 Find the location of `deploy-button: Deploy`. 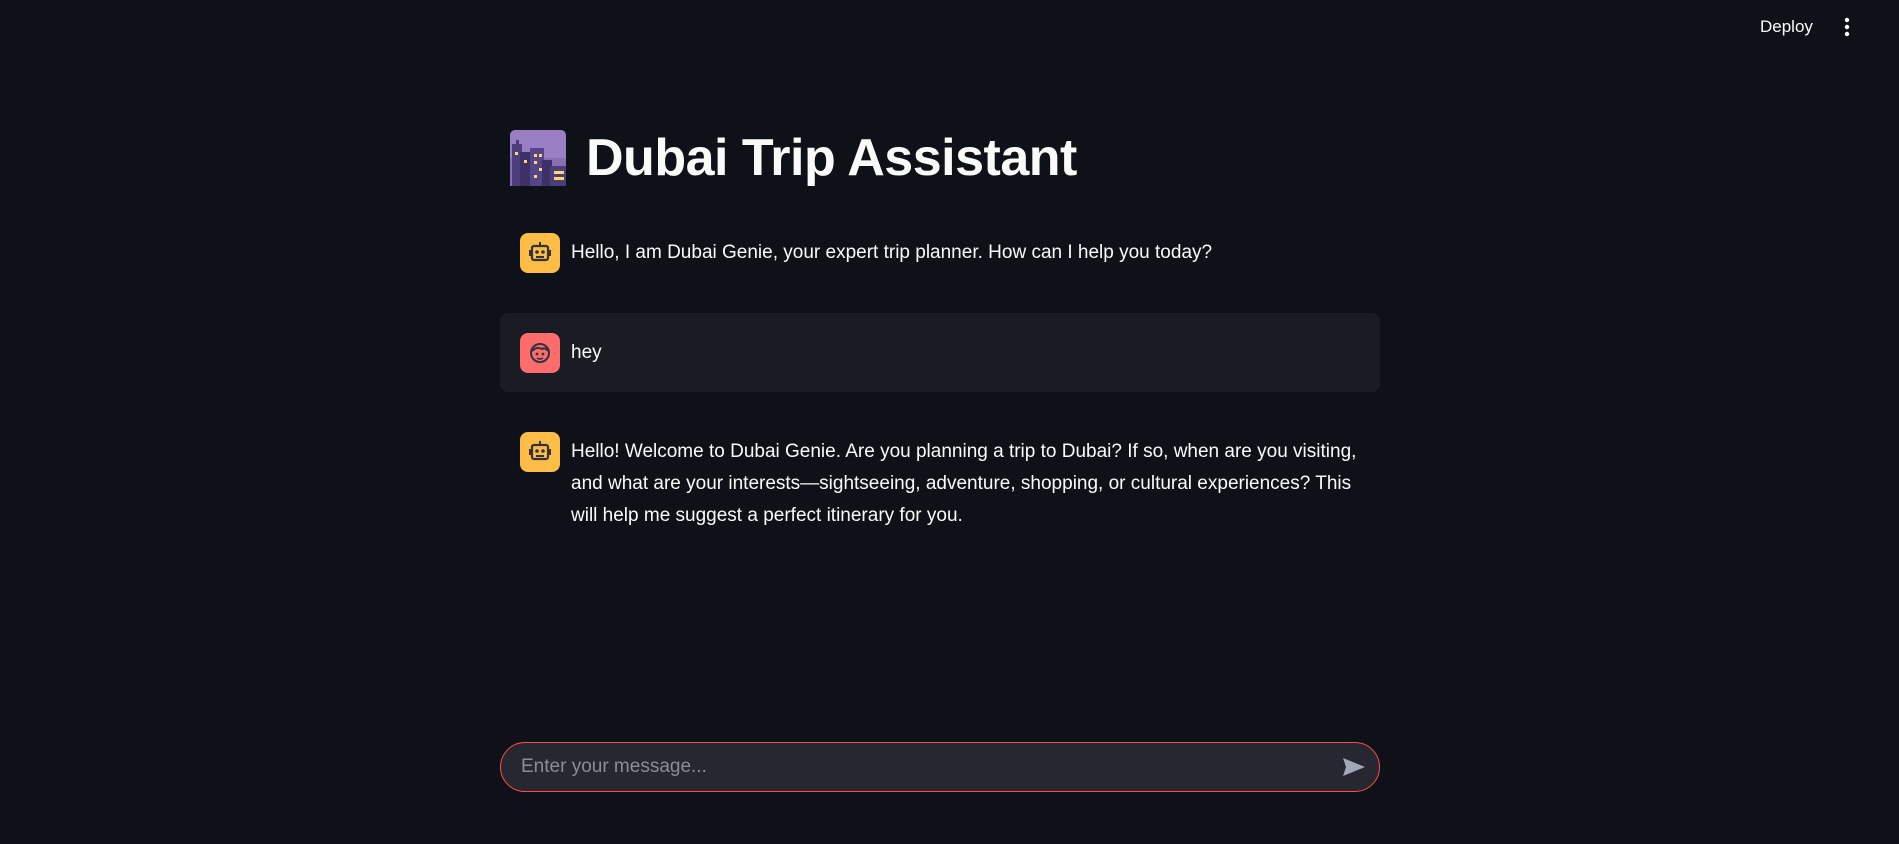

deploy-button: Deploy is located at coordinates (1786, 27).